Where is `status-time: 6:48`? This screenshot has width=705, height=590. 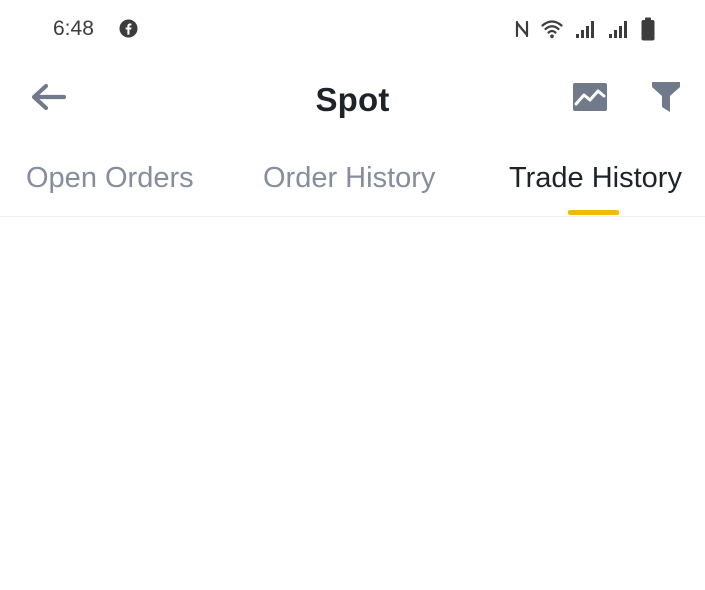 status-time: 6:48 is located at coordinates (73, 28).